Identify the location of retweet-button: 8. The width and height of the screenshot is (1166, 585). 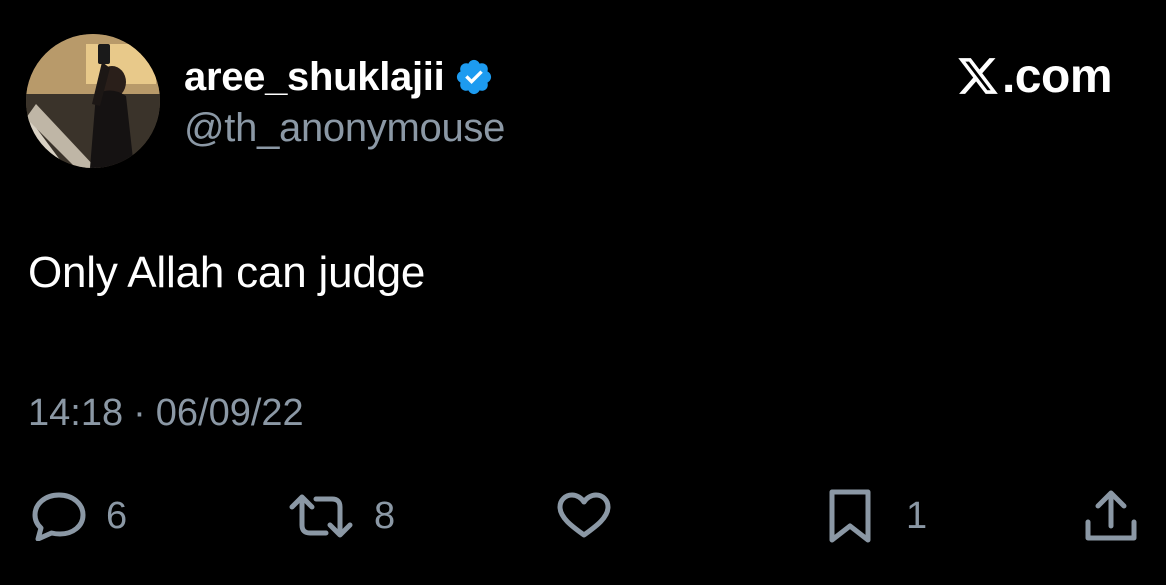
(340, 516).